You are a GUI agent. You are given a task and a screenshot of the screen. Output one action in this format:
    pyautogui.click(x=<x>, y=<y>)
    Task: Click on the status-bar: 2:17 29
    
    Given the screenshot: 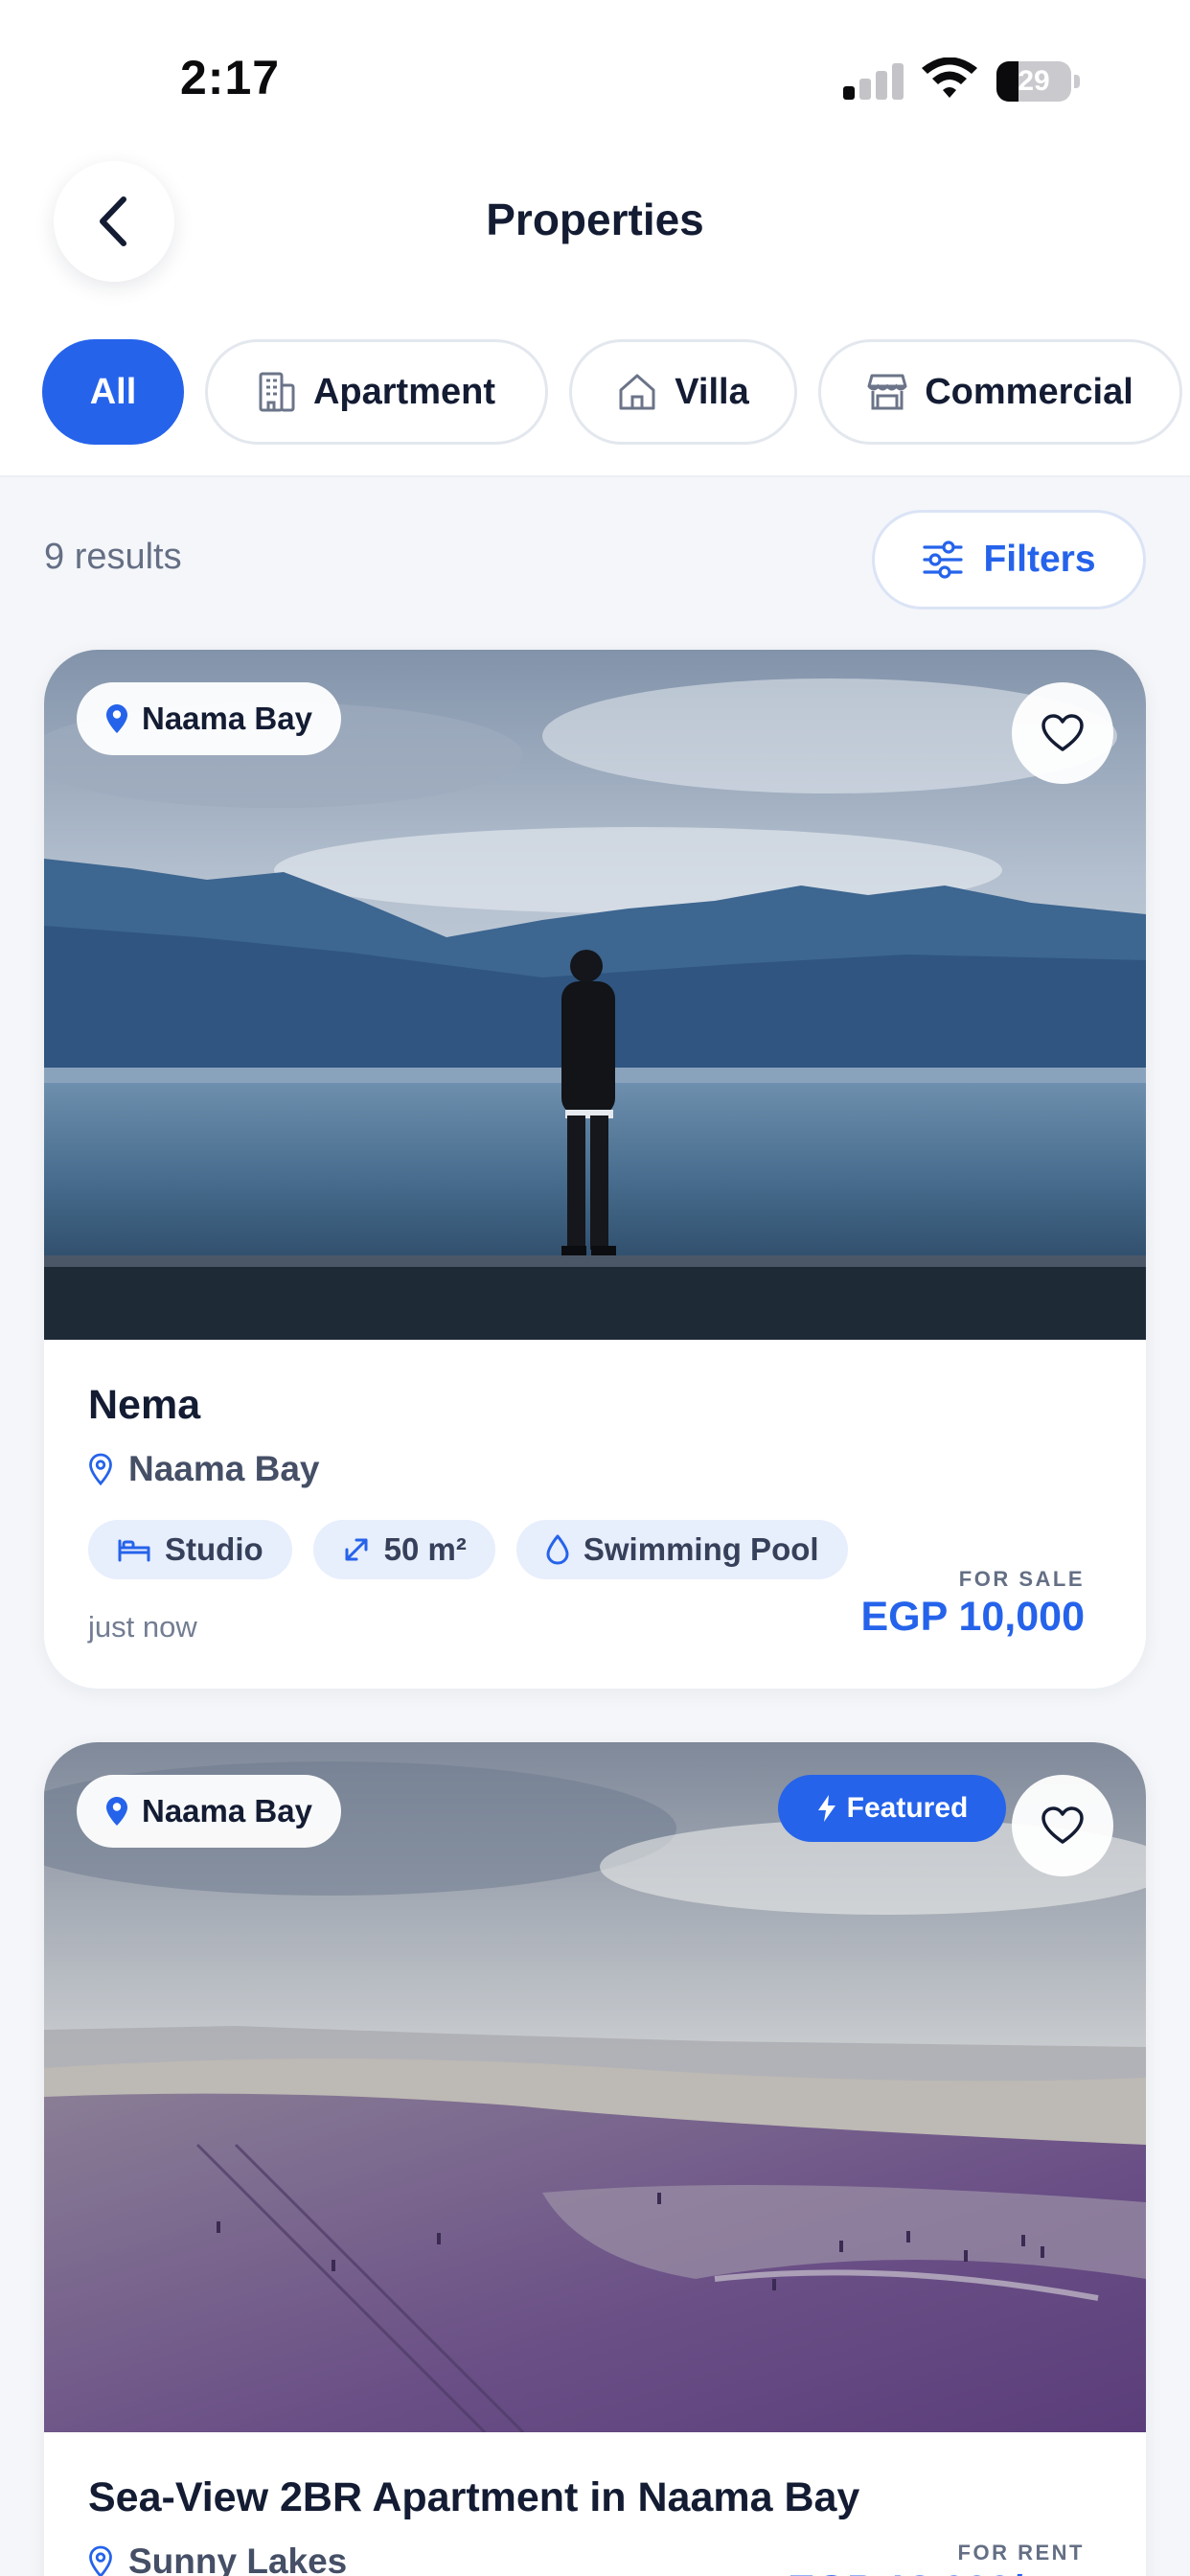 What is the action you would take?
    pyautogui.click(x=595, y=72)
    